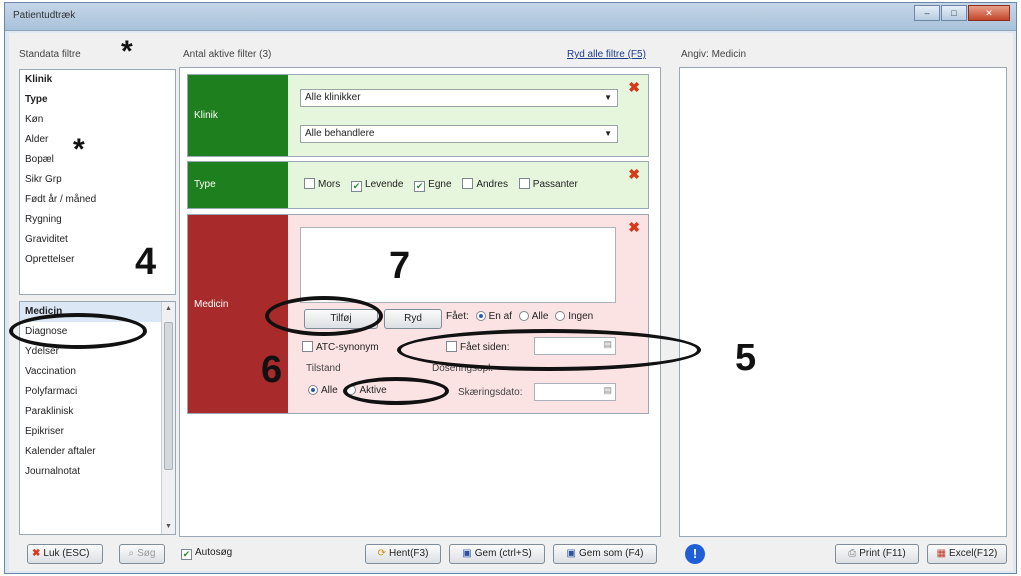  What do you see at coordinates (413, 319) in the screenshot?
I see `clear-medicin-button: Ryd` at bounding box center [413, 319].